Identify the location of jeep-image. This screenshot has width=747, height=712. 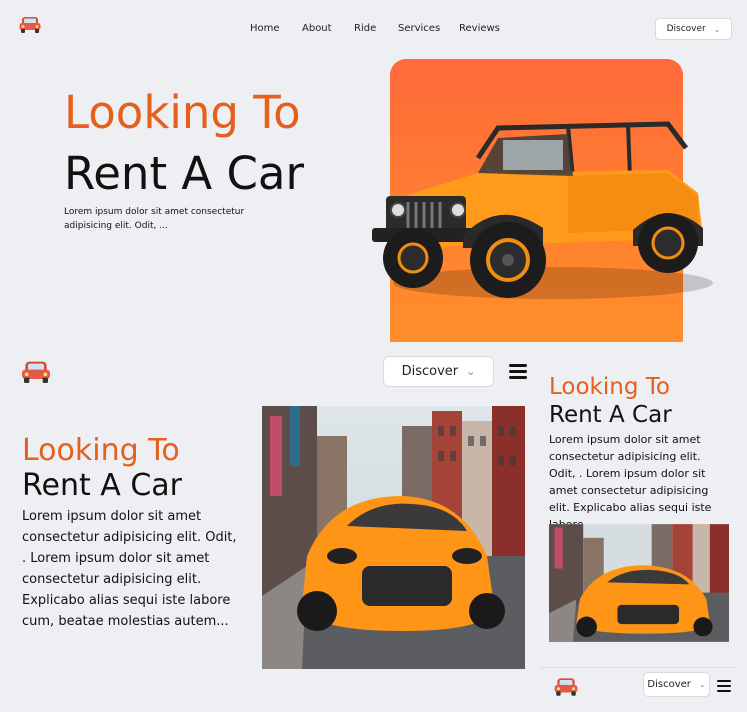
(542, 210).